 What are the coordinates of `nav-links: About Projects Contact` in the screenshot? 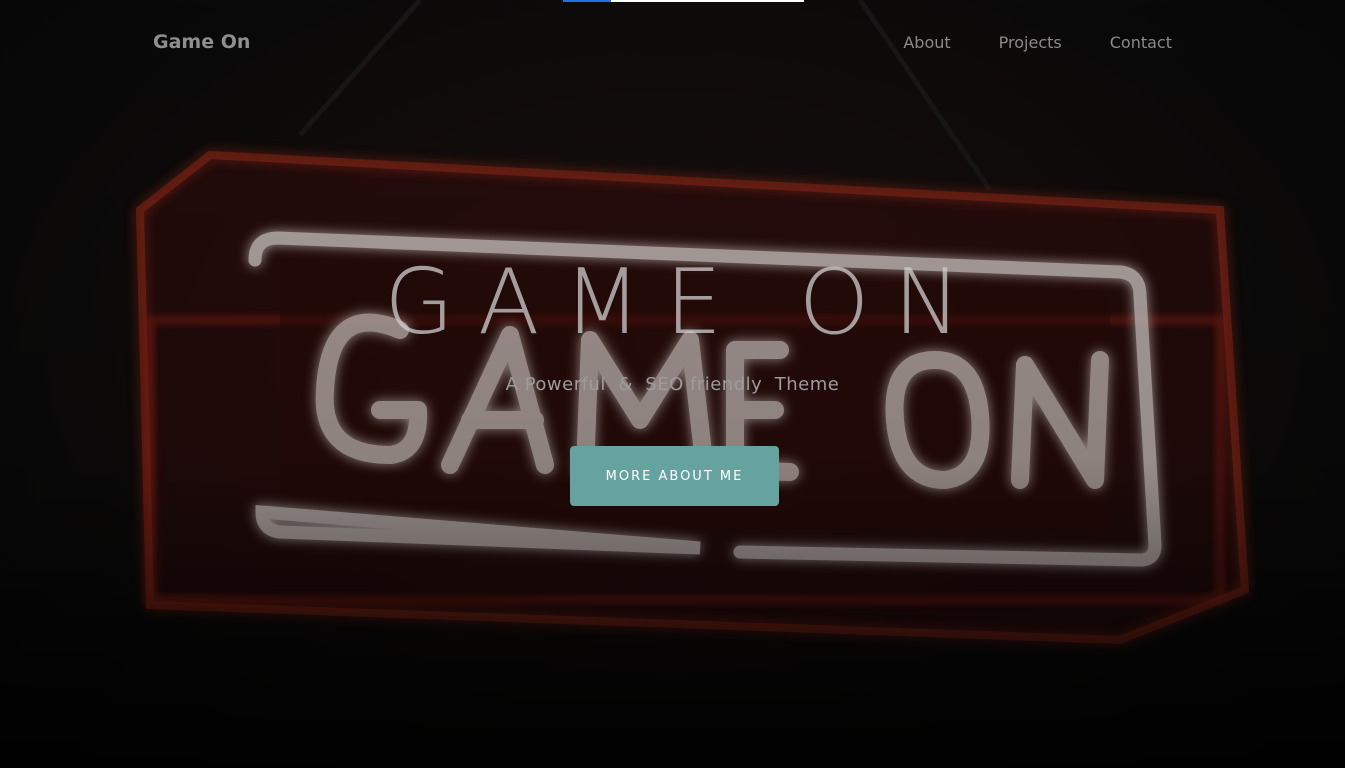 It's located at (1037, 42).